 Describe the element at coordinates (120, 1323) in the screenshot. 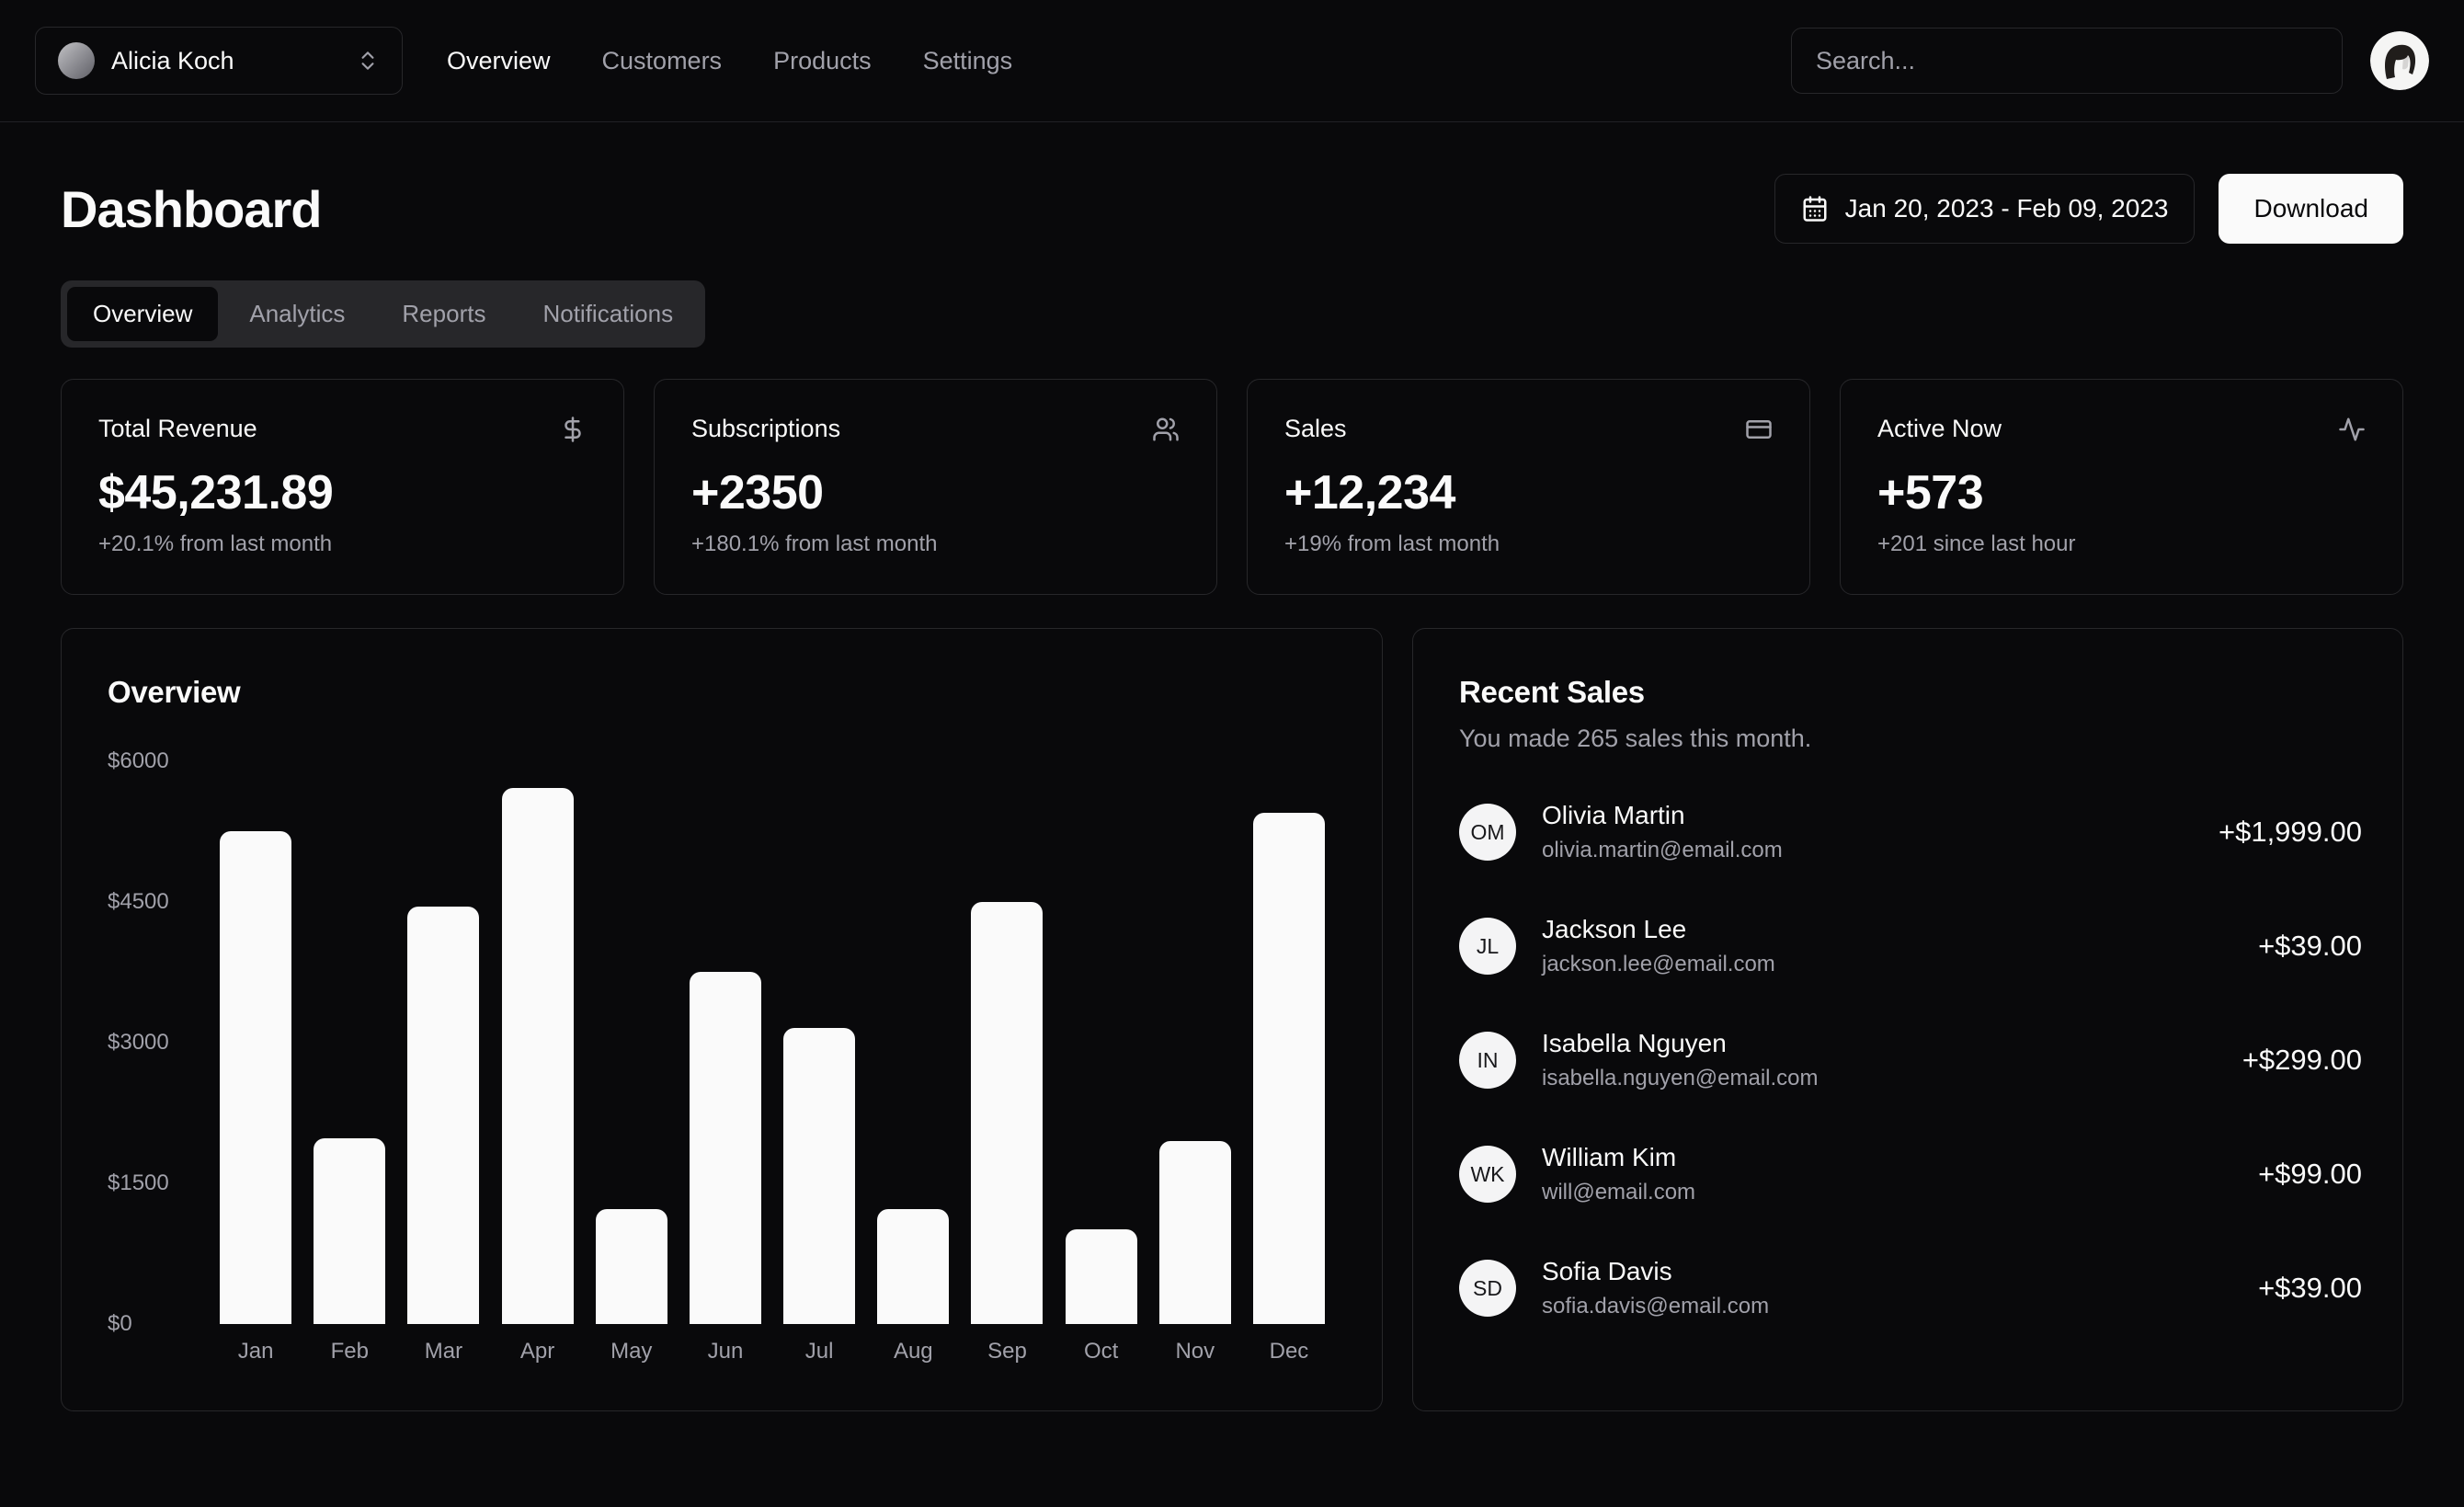

I see `y-tick-label: $0` at that location.